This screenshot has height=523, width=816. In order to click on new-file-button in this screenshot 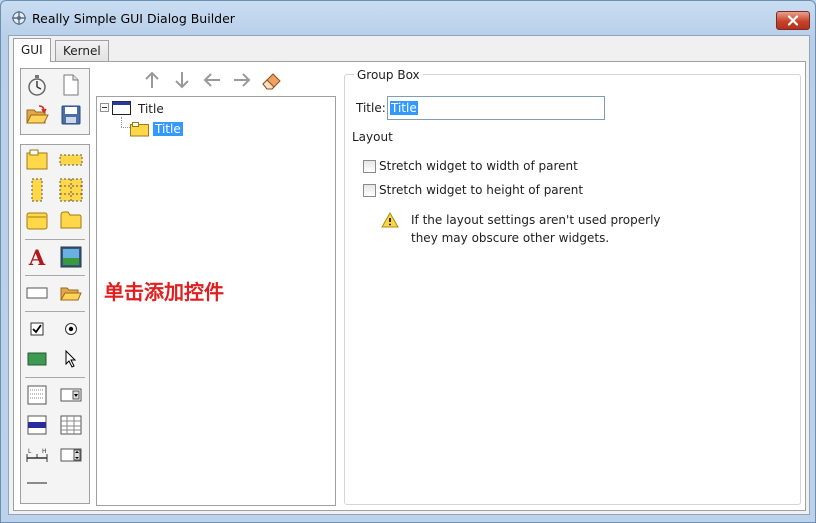, I will do `click(71, 85)`.